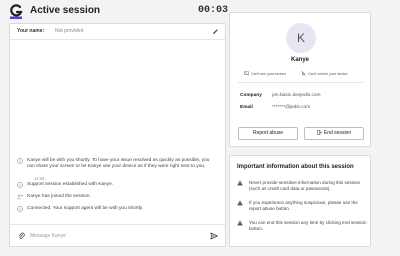 Image resolution: width=400 pixels, height=256 pixels. Describe the element at coordinates (20, 161) in the screenshot. I see `info-icon` at that location.